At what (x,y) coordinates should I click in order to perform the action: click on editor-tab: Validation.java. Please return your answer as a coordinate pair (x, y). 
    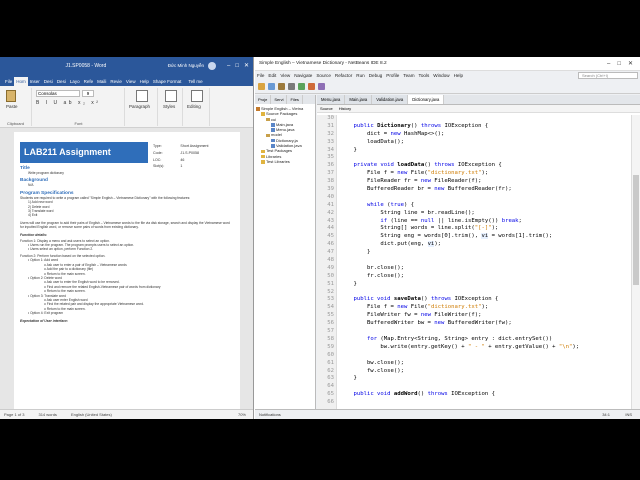
    Looking at the image, I should click on (390, 99).